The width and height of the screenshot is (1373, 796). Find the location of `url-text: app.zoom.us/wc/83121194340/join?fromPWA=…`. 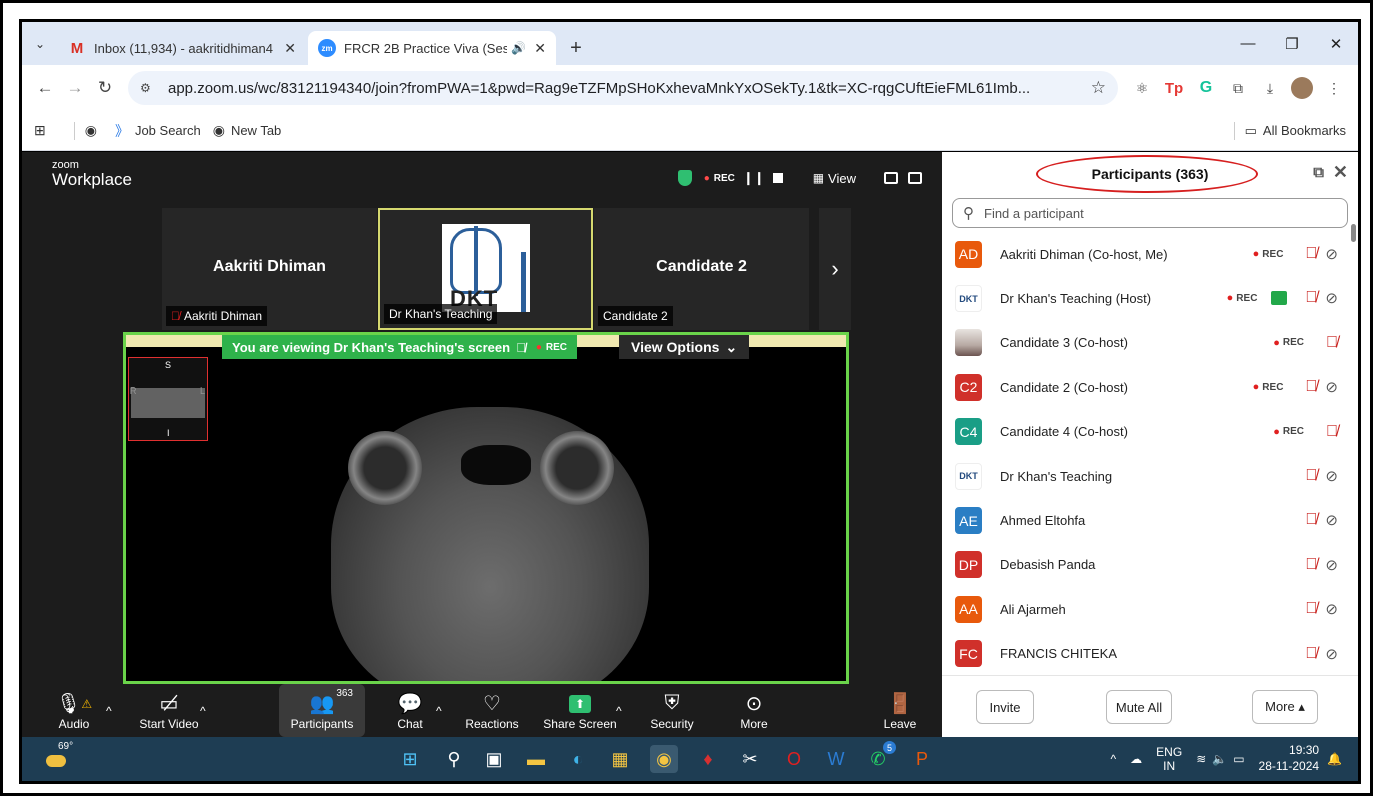

url-text: app.zoom.us/wc/83121194340/join?fromPWA=… is located at coordinates (629, 88).